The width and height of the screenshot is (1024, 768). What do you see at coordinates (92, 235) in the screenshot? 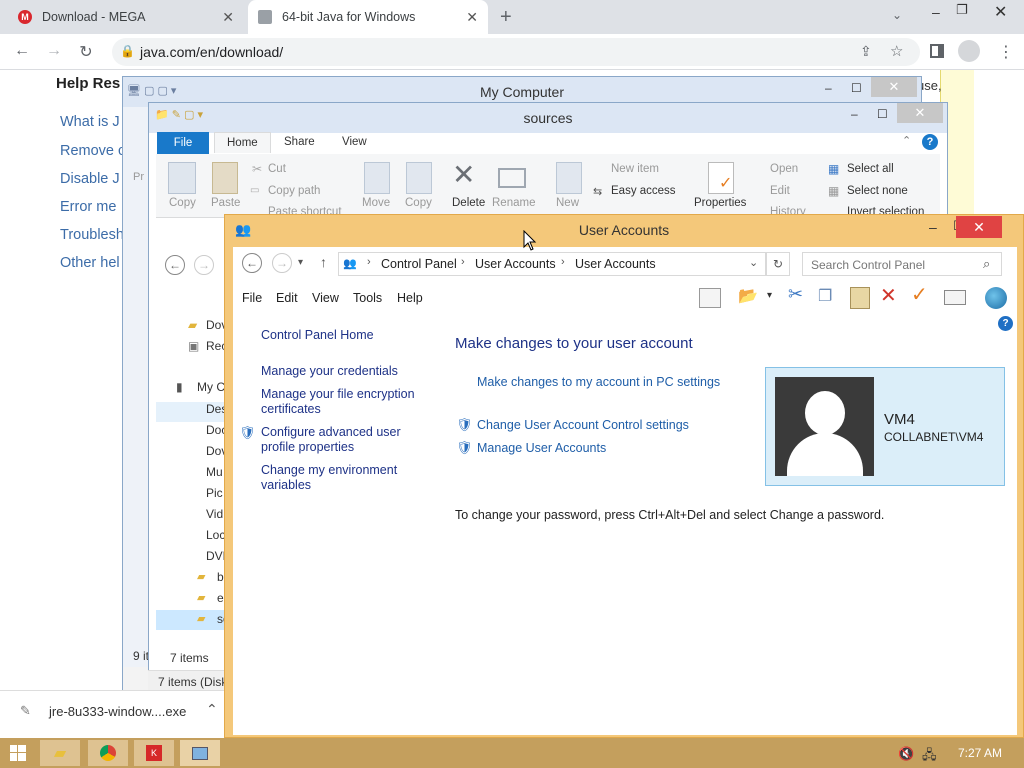
I see `help-link: Troublesh` at bounding box center [92, 235].